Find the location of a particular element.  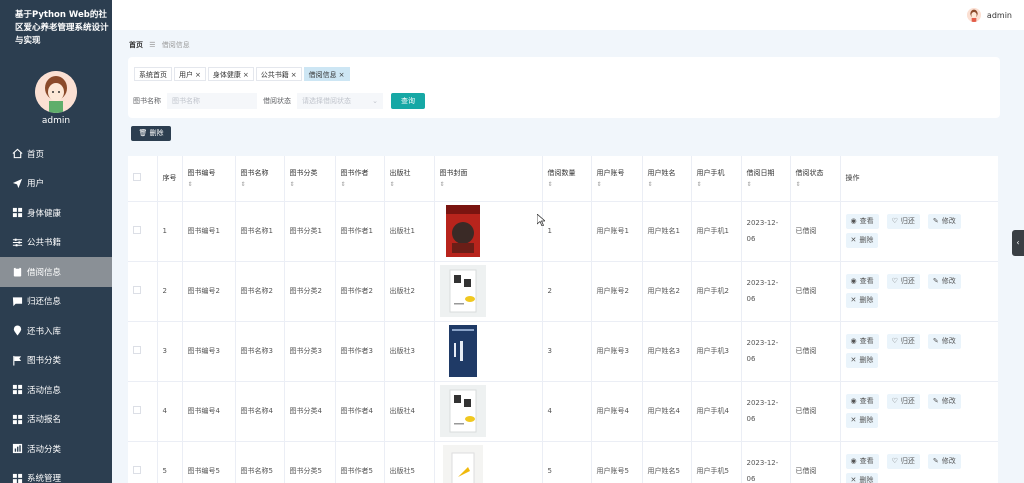

user-menu: admin is located at coordinates (989, 15).